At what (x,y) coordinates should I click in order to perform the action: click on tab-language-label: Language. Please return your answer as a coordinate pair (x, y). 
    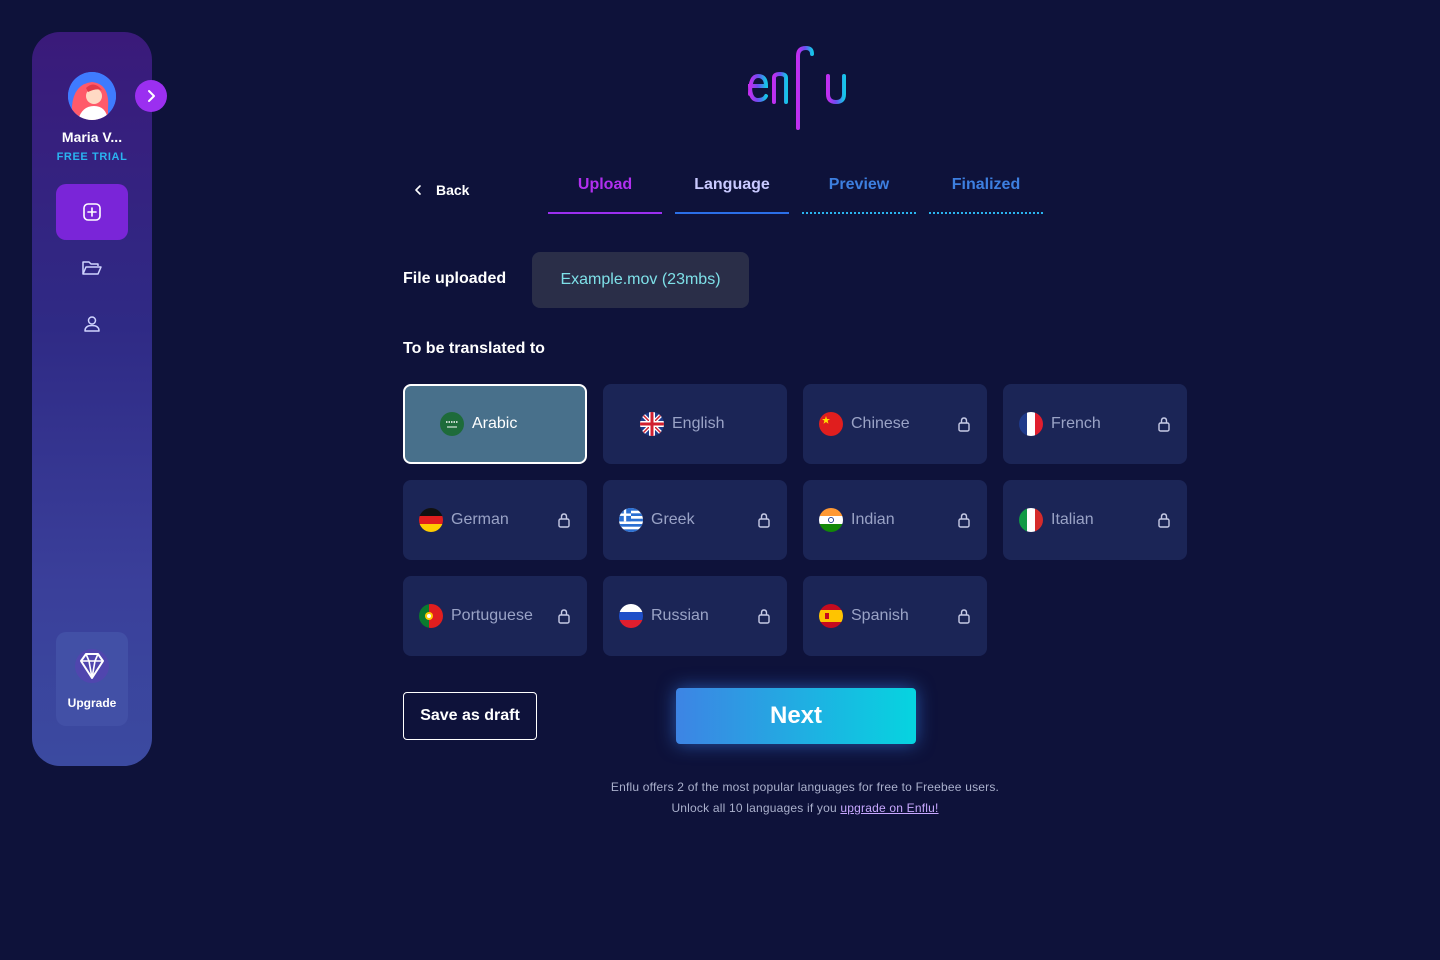
    Looking at the image, I should click on (732, 184).